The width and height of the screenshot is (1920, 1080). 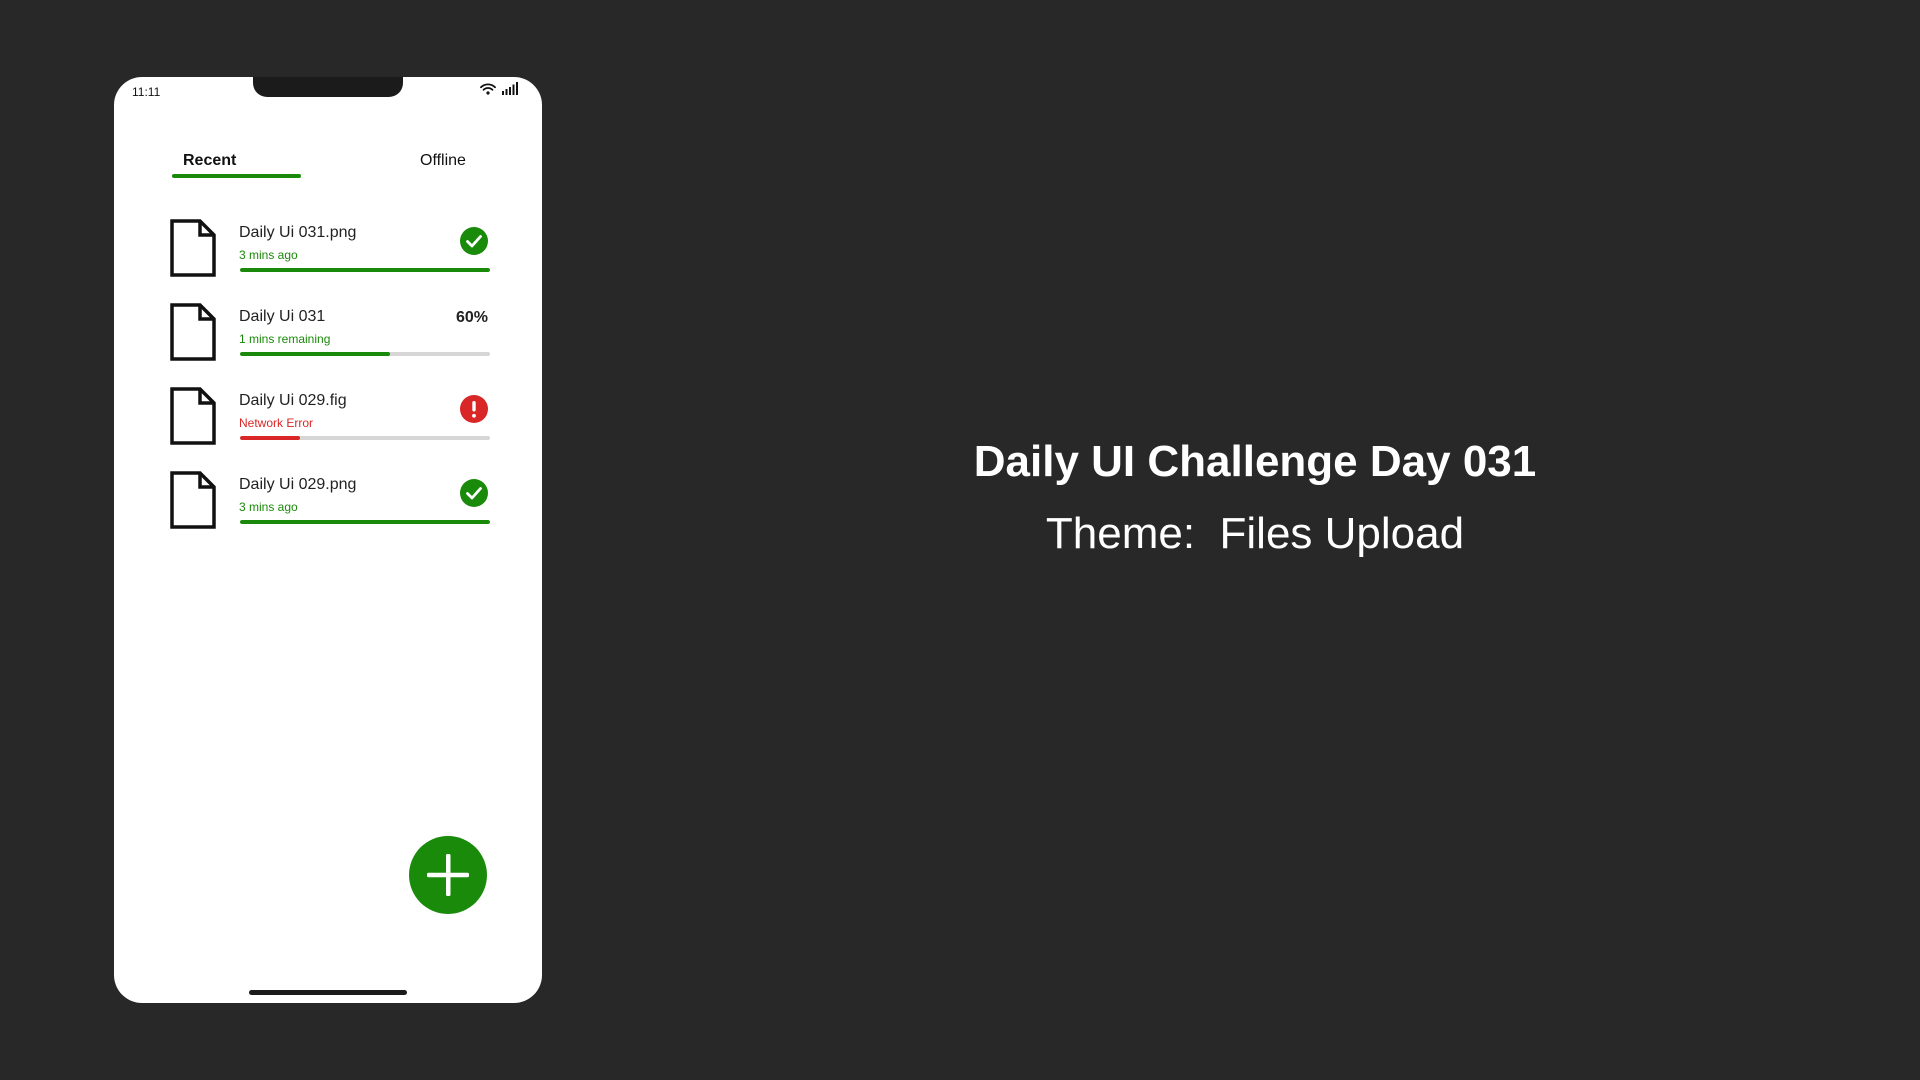 I want to click on add-file-button, so click(x=448, y=875).